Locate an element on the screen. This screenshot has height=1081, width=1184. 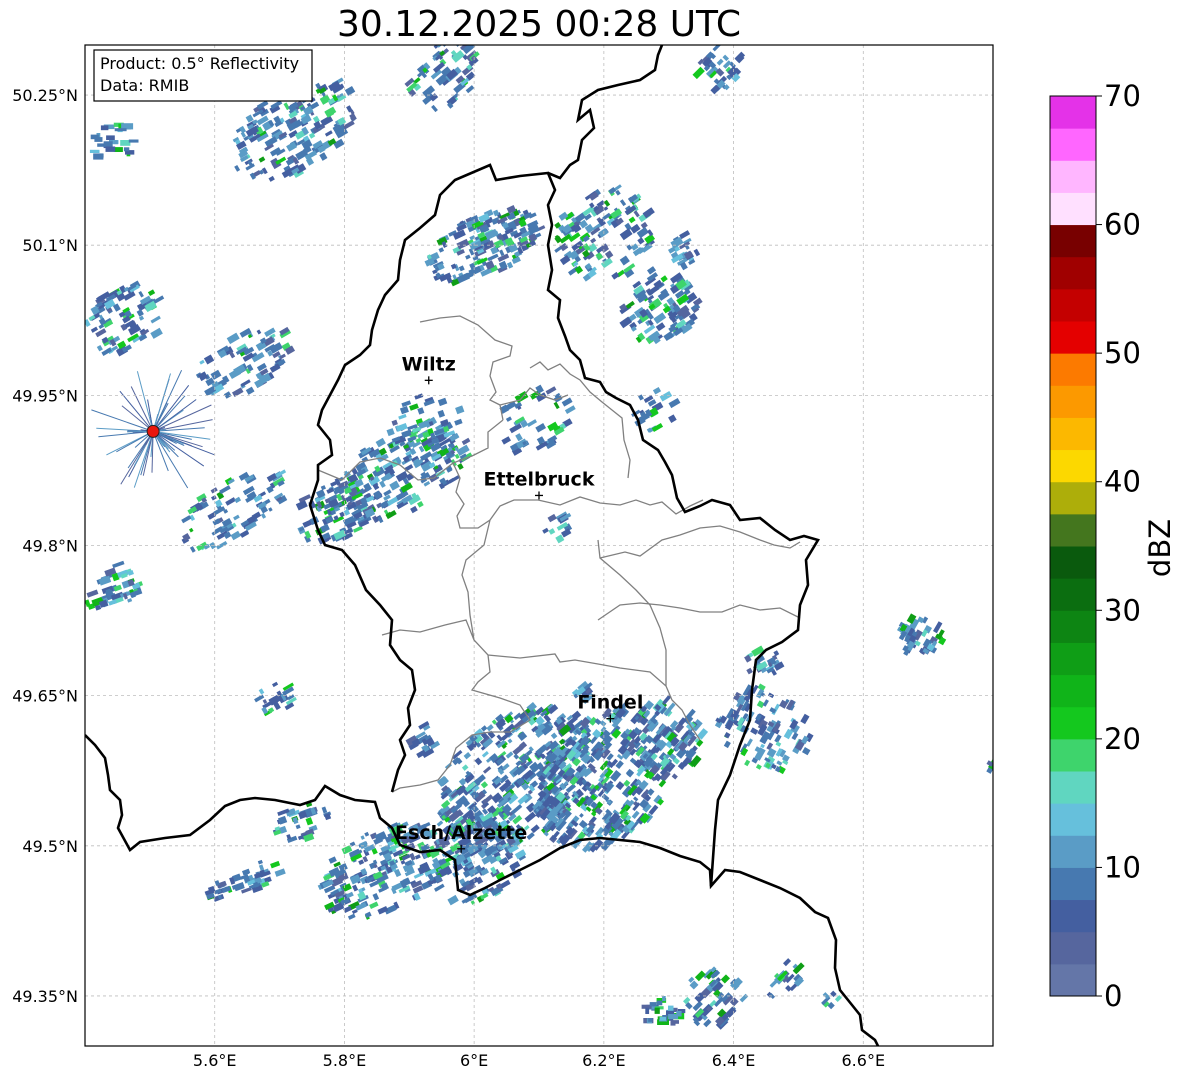
longitude-label: 6°E is located at coordinates (474, 1060).